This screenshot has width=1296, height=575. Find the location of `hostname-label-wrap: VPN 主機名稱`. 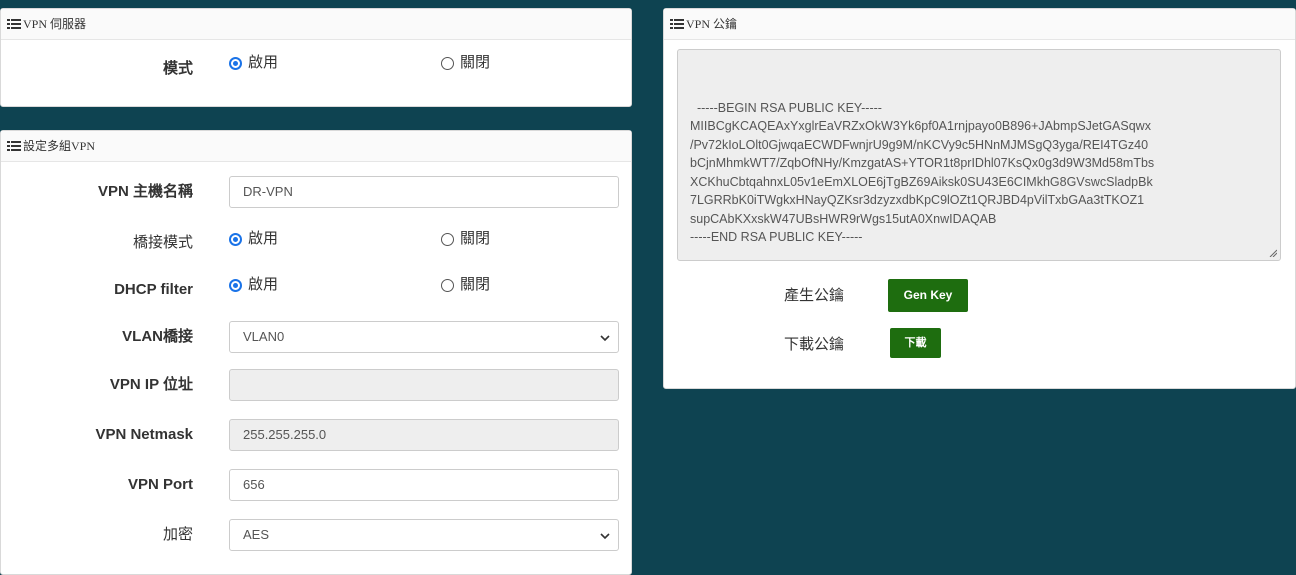

hostname-label-wrap: VPN 主機名稱 is located at coordinates (97, 192).